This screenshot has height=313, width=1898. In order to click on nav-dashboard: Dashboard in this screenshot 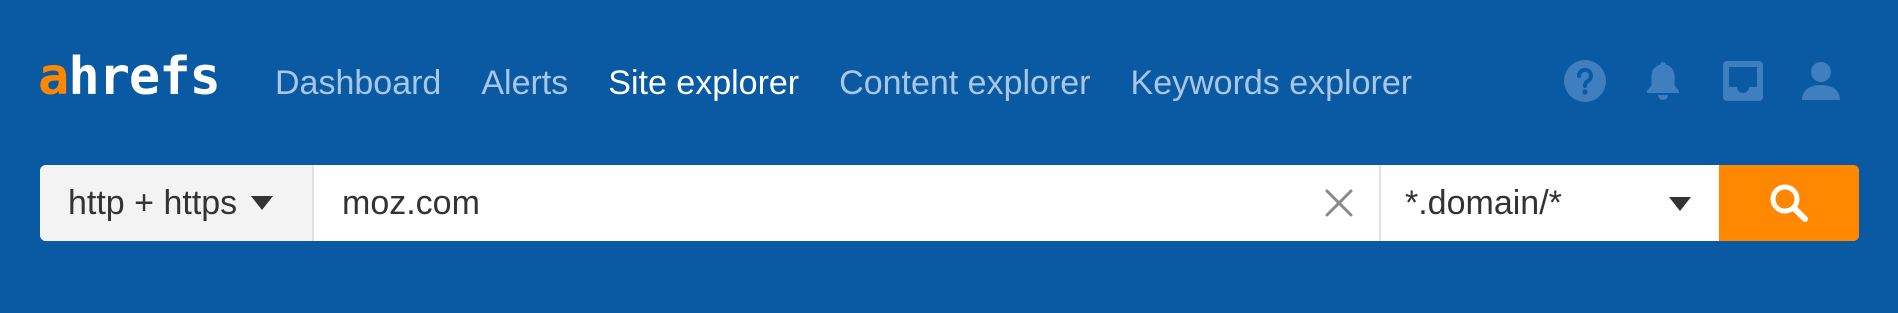, I will do `click(358, 83)`.